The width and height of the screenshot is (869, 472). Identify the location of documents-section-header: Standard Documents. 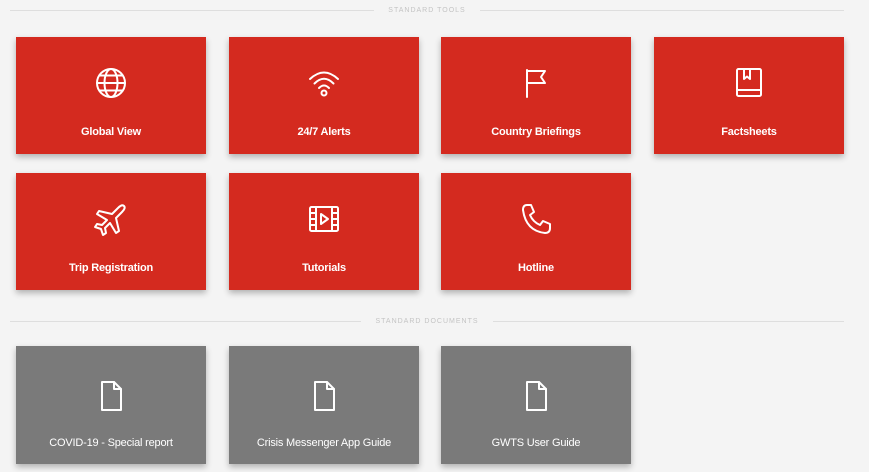
(427, 321).